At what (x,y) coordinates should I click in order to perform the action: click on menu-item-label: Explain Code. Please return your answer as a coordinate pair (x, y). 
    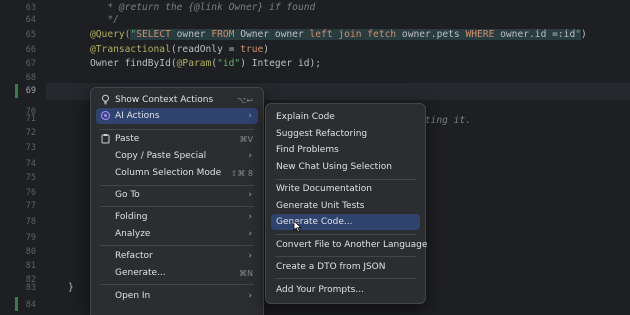
    Looking at the image, I should click on (305, 117).